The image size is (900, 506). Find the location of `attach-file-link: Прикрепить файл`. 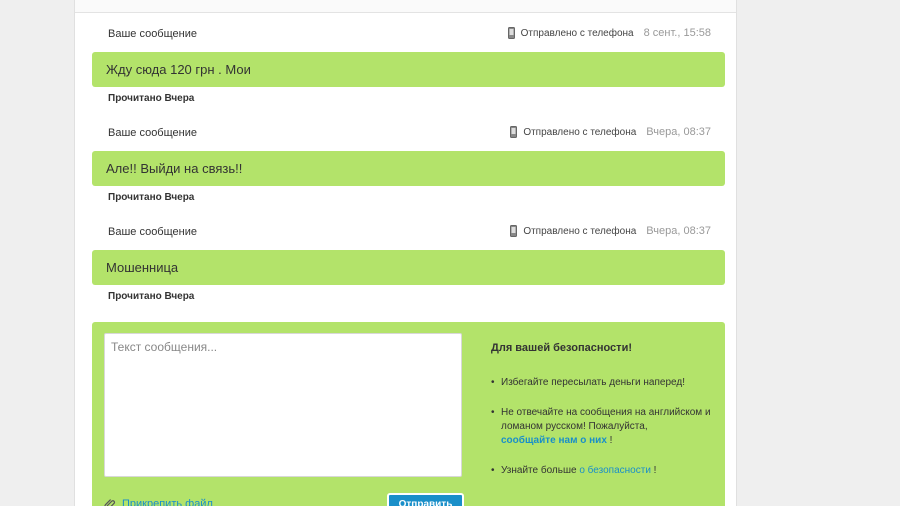

attach-file-link: Прикрепить файл is located at coordinates (158, 502).